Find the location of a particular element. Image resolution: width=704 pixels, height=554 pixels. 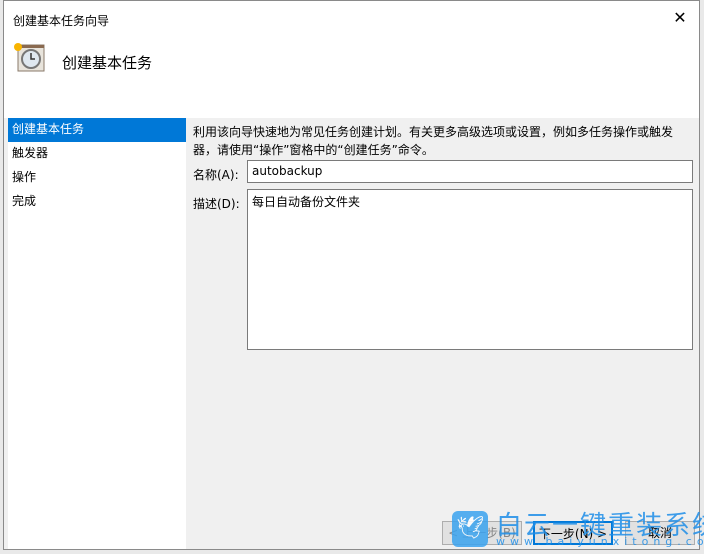

name-label: 名称(A): is located at coordinates (216, 175).